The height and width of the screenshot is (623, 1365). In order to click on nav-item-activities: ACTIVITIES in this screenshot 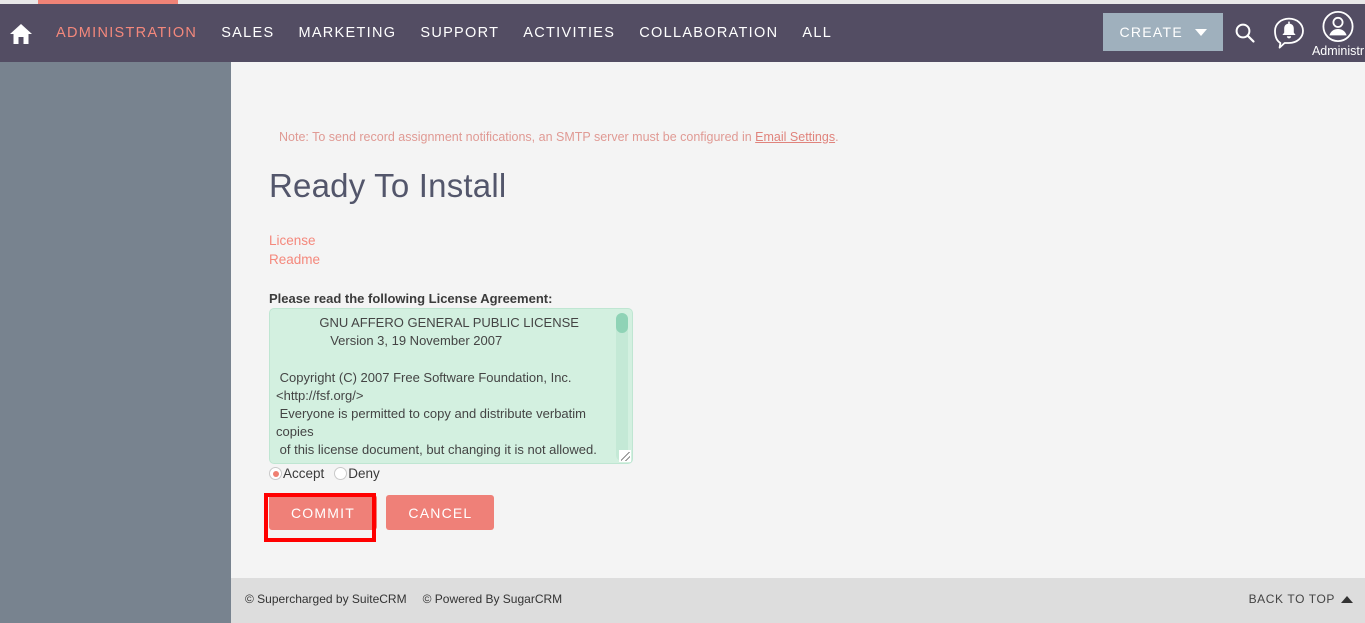, I will do `click(569, 33)`.